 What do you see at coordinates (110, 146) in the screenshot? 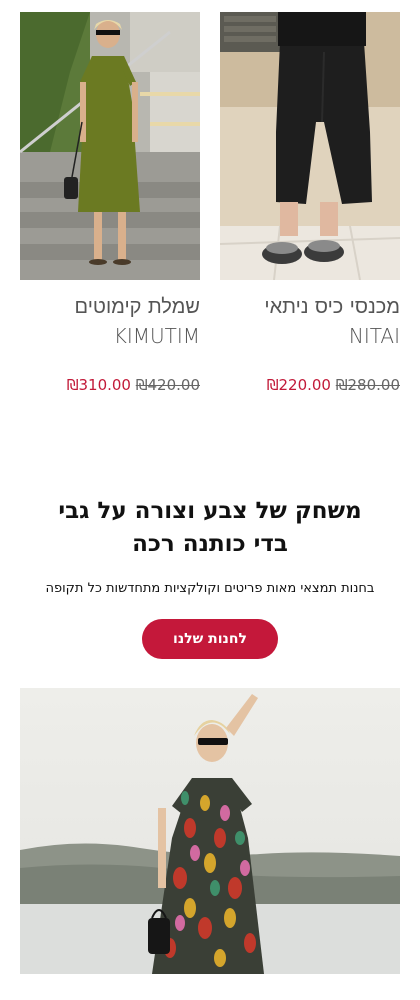
I see `product-image-kimutim` at bounding box center [110, 146].